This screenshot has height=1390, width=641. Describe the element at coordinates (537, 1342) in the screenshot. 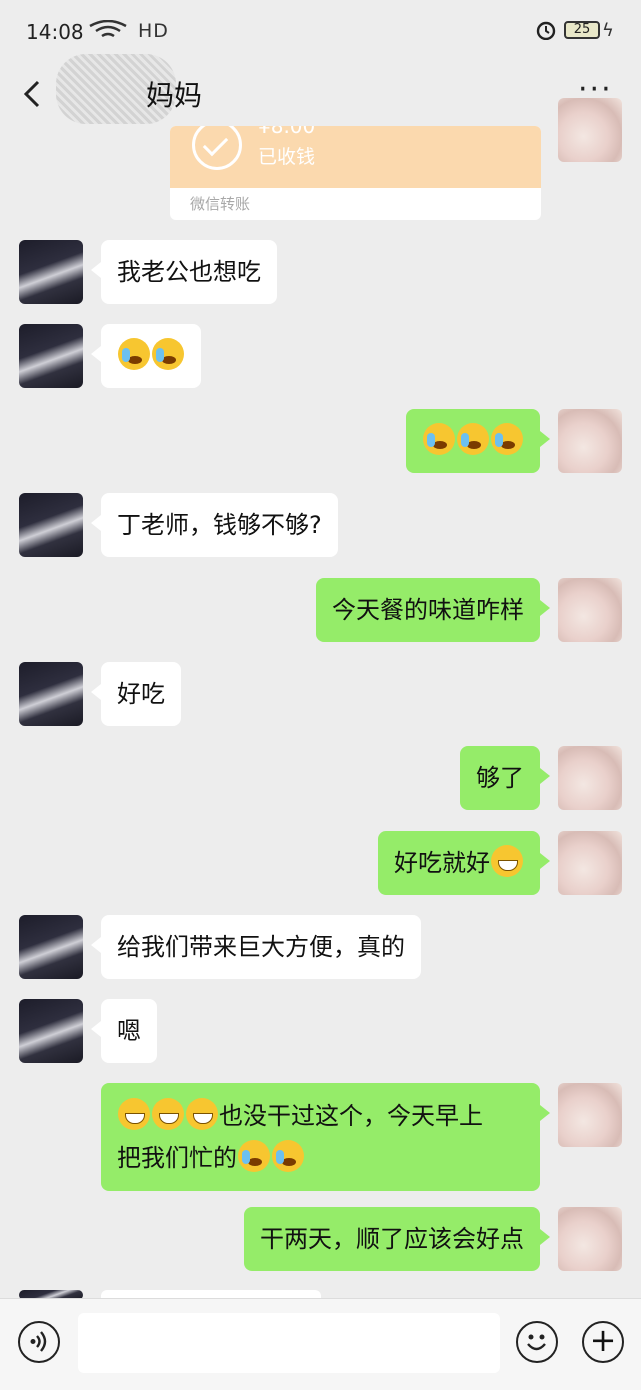

I see `emoji-icon` at that location.